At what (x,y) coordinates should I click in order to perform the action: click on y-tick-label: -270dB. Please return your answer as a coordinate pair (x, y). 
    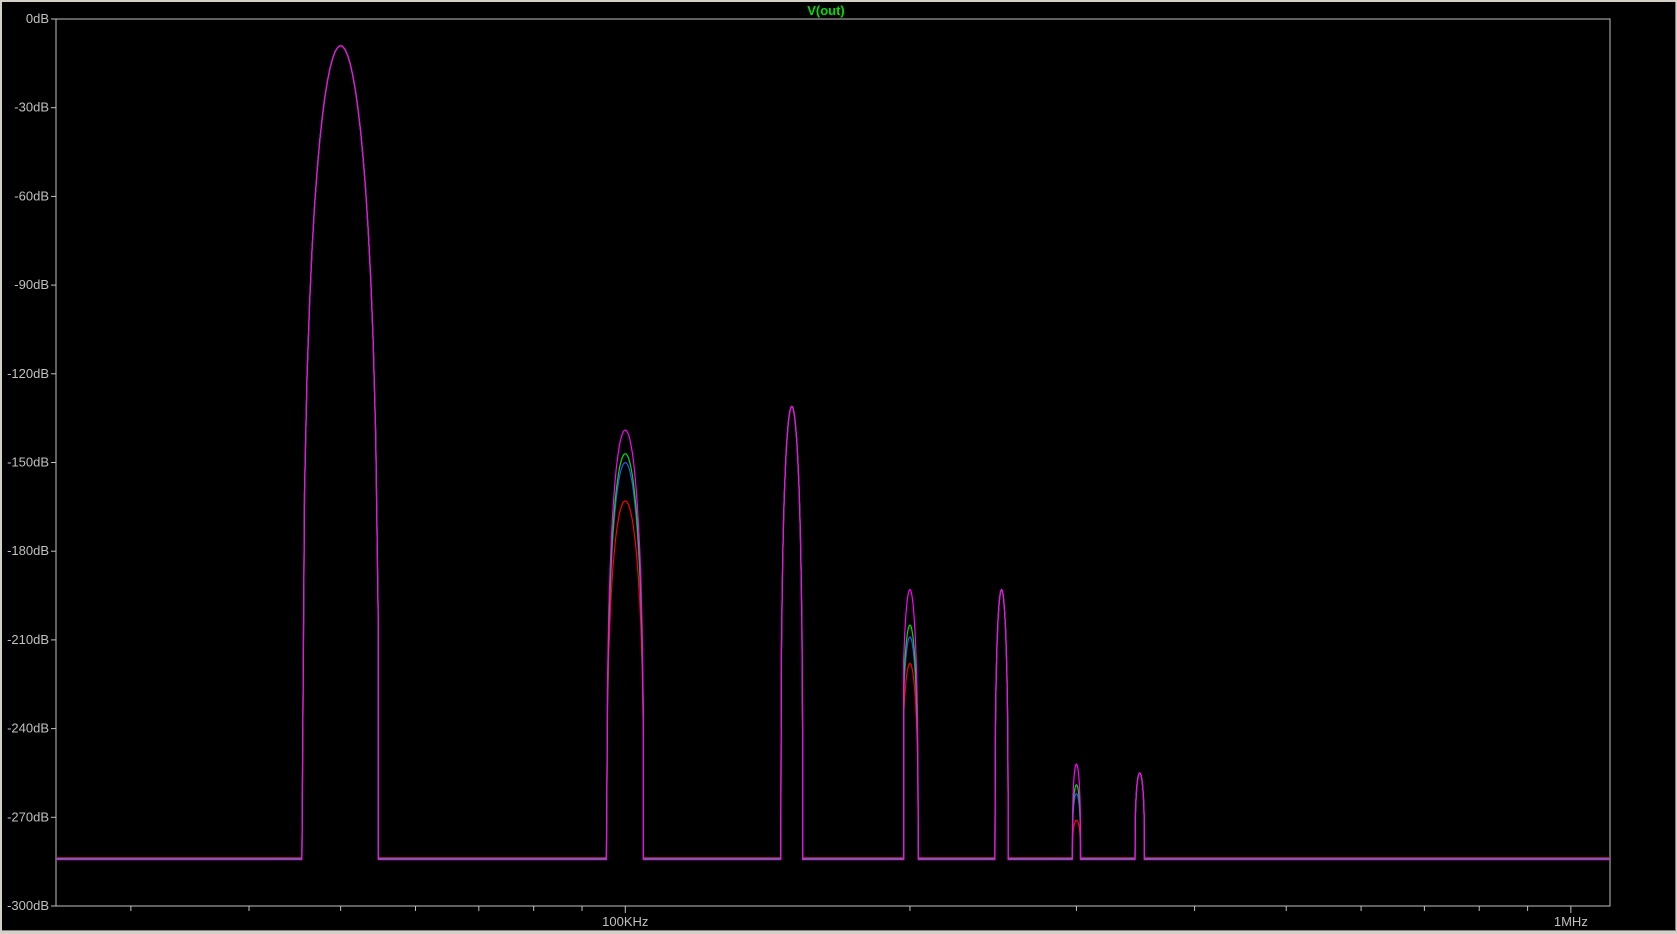
    Looking at the image, I should click on (28, 816).